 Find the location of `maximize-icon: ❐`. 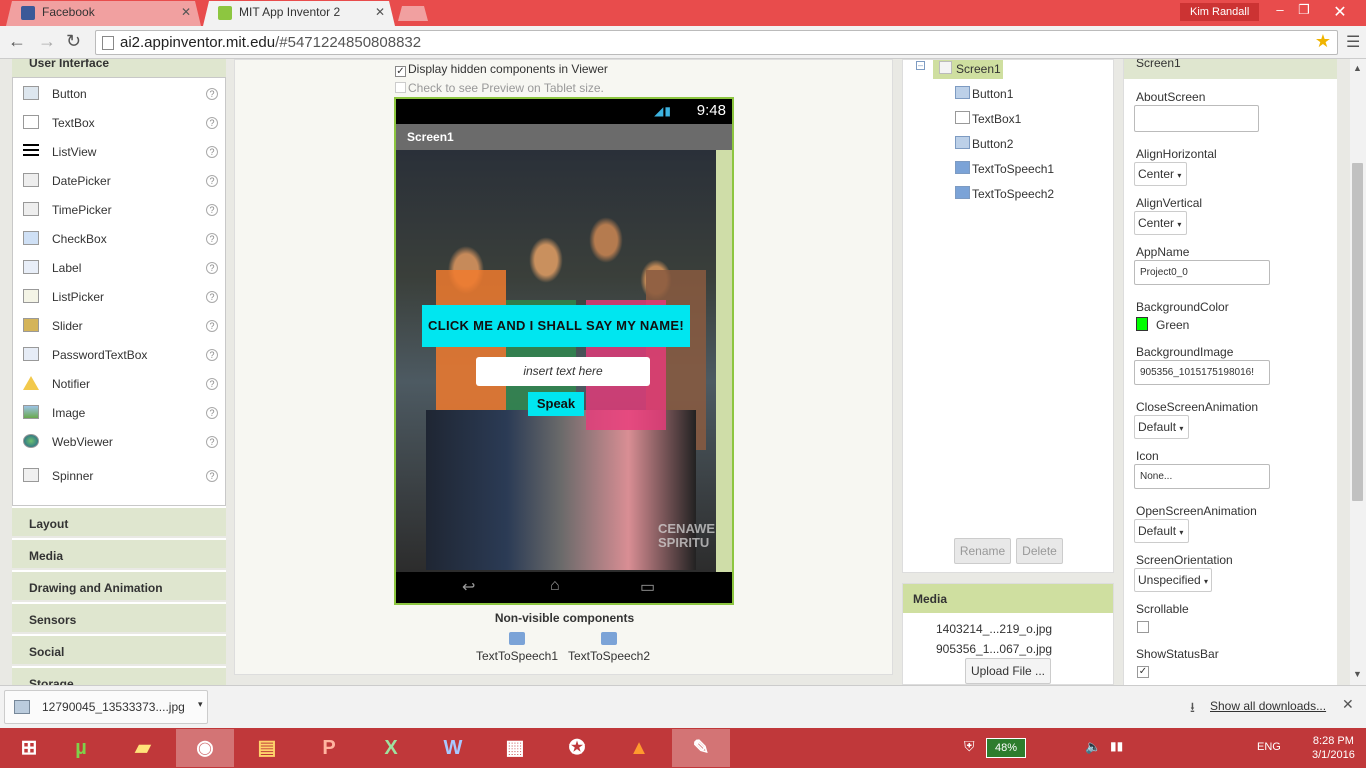

maximize-icon: ❐ is located at coordinates (1304, 10).